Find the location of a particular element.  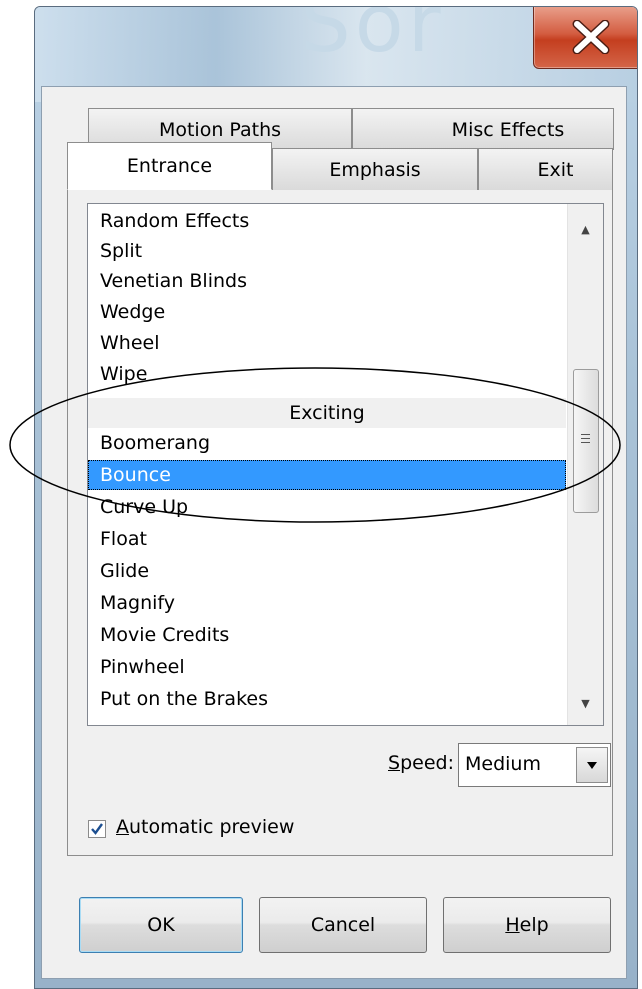

checkmark-icon is located at coordinates (97, 829).